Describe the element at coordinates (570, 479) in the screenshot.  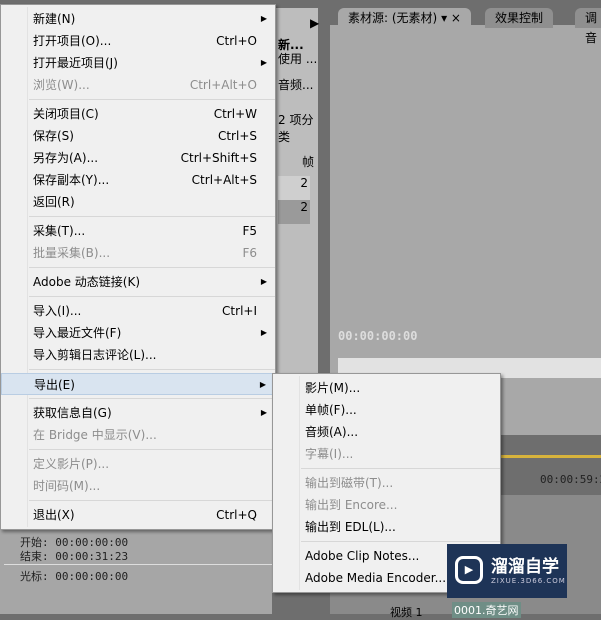
I see `timeline-timecode: 00:00:59:22` at that location.